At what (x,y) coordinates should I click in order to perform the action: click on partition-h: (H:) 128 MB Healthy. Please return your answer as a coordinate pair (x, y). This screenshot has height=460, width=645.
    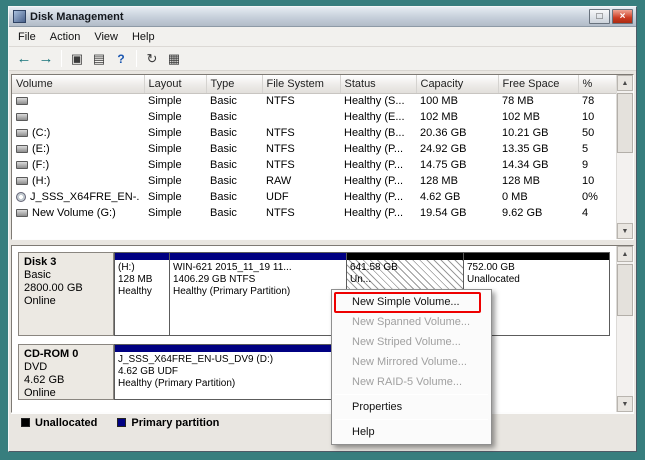
    Looking at the image, I should click on (142, 294).